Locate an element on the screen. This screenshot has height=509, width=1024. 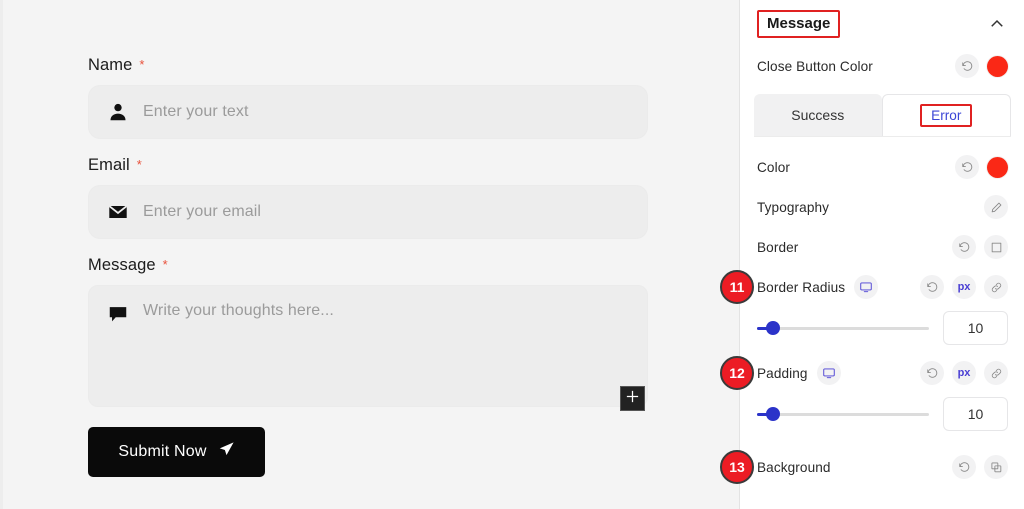
tab-success: Success is located at coordinates (818, 115).